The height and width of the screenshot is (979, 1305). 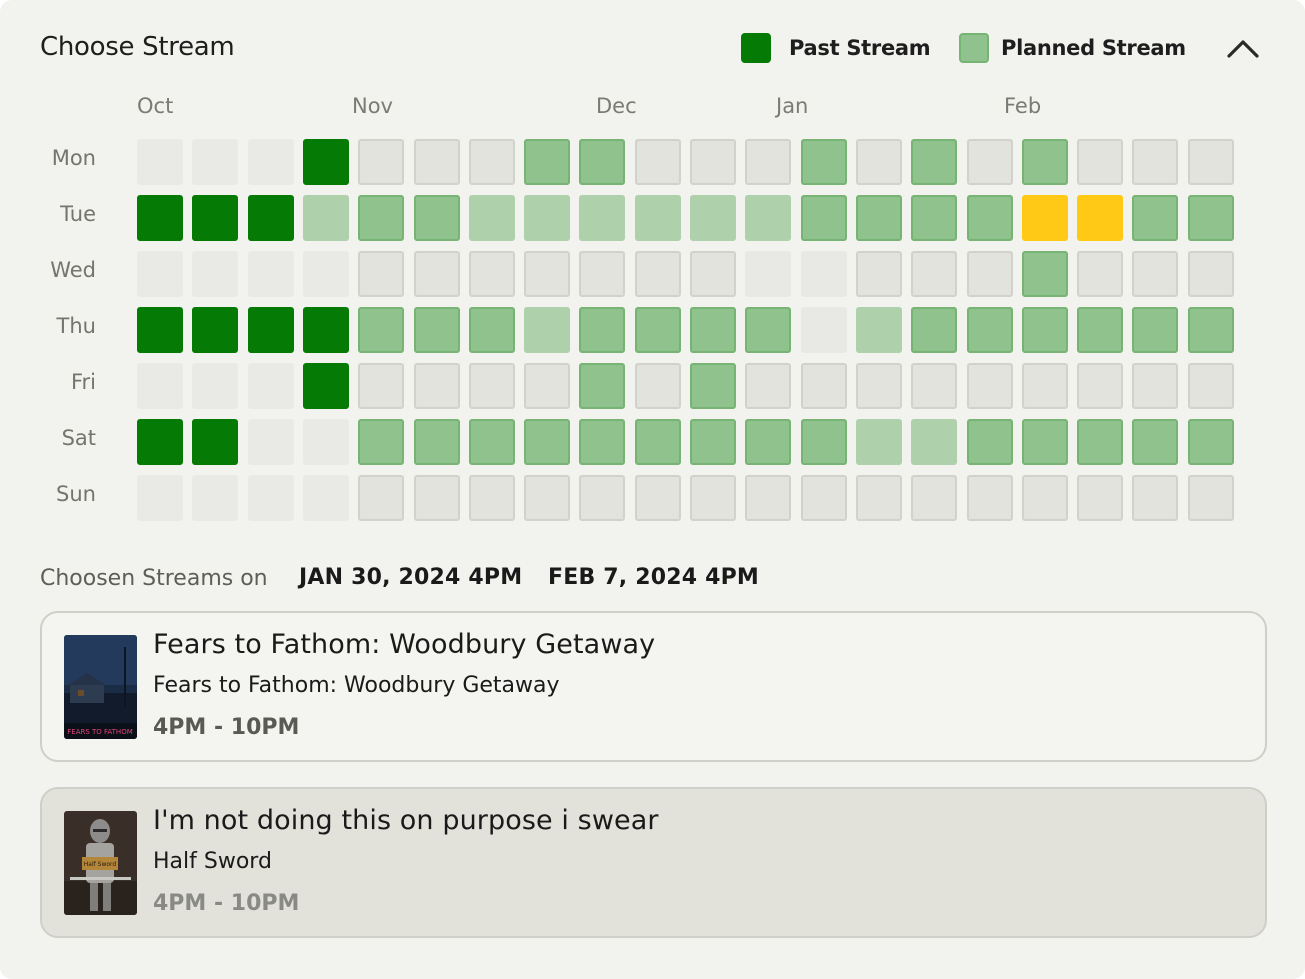 What do you see at coordinates (1243, 49) in the screenshot?
I see `collapse-button` at bounding box center [1243, 49].